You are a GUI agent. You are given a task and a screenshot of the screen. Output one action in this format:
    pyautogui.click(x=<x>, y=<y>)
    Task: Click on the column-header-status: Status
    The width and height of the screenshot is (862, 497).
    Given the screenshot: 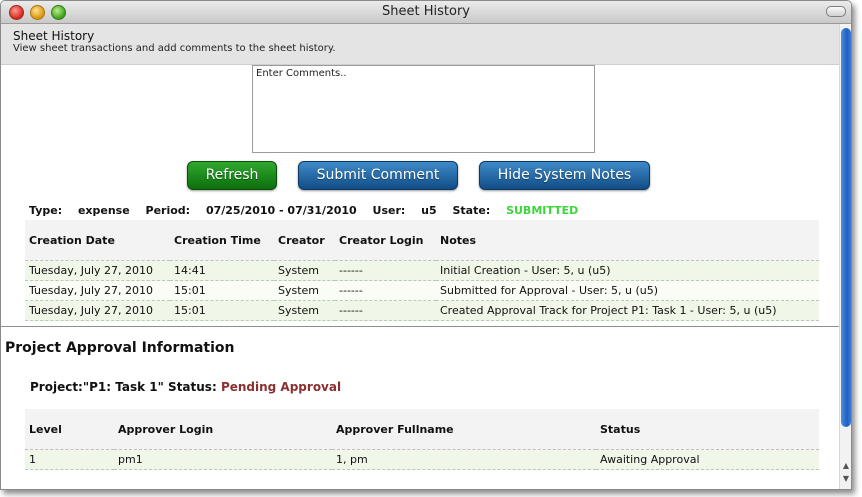 What is the action you would take?
    pyautogui.click(x=707, y=429)
    